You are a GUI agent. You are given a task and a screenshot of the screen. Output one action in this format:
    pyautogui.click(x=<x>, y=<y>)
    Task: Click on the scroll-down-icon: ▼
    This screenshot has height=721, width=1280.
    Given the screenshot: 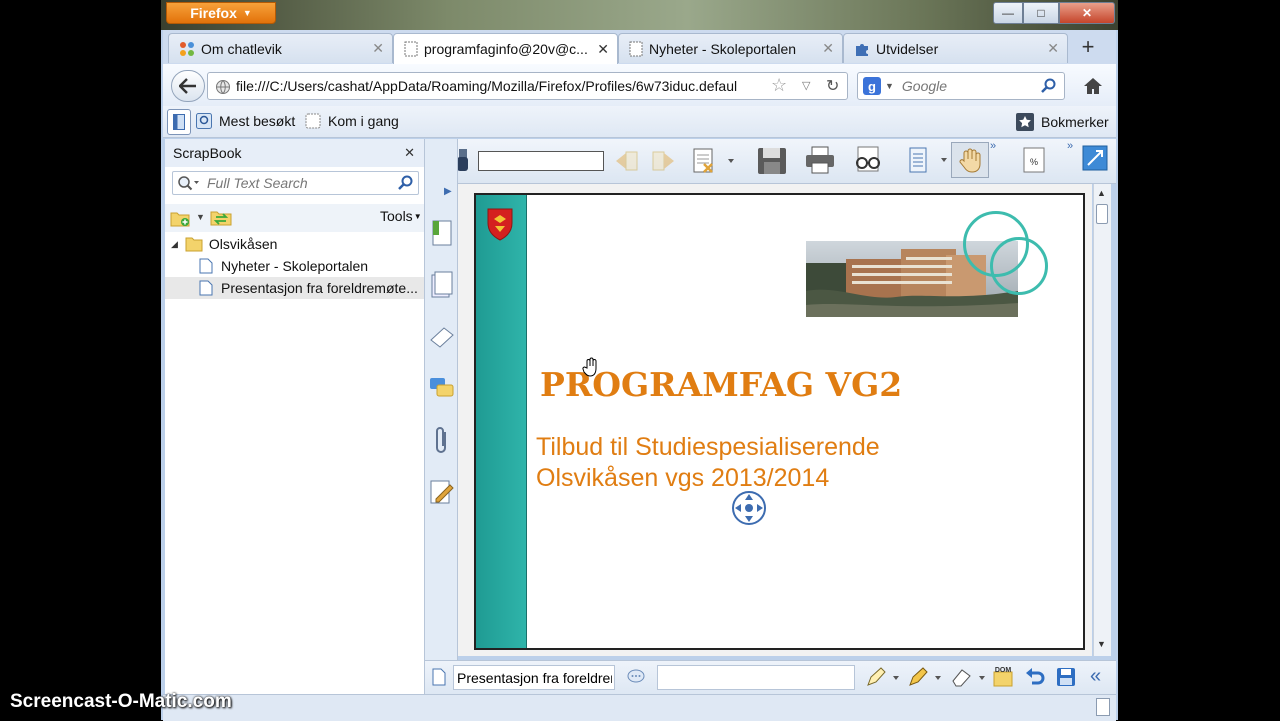 What is the action you would take?
    pyautogui.click(x=1101, y=644)
    